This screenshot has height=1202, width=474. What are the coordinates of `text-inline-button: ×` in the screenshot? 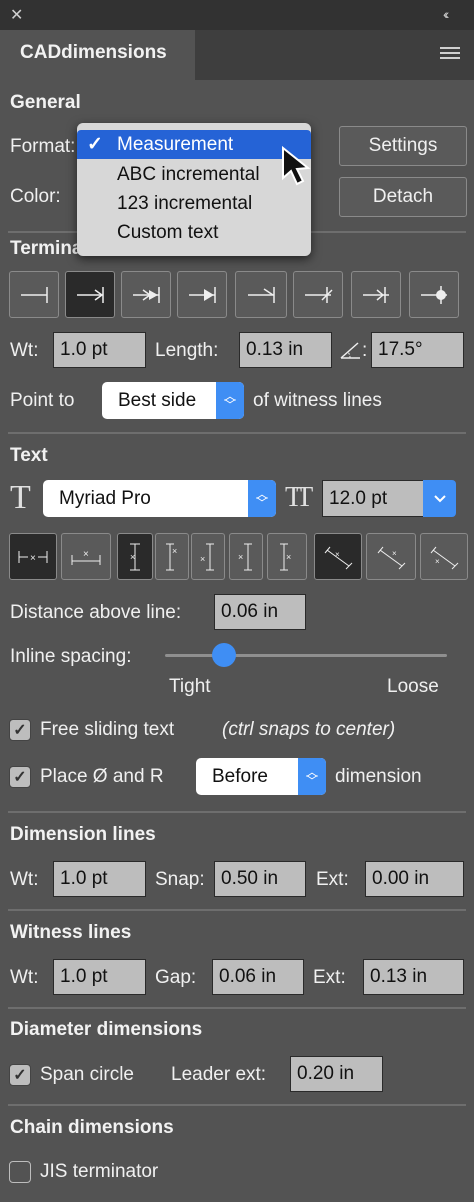 It's located at (33, 556).